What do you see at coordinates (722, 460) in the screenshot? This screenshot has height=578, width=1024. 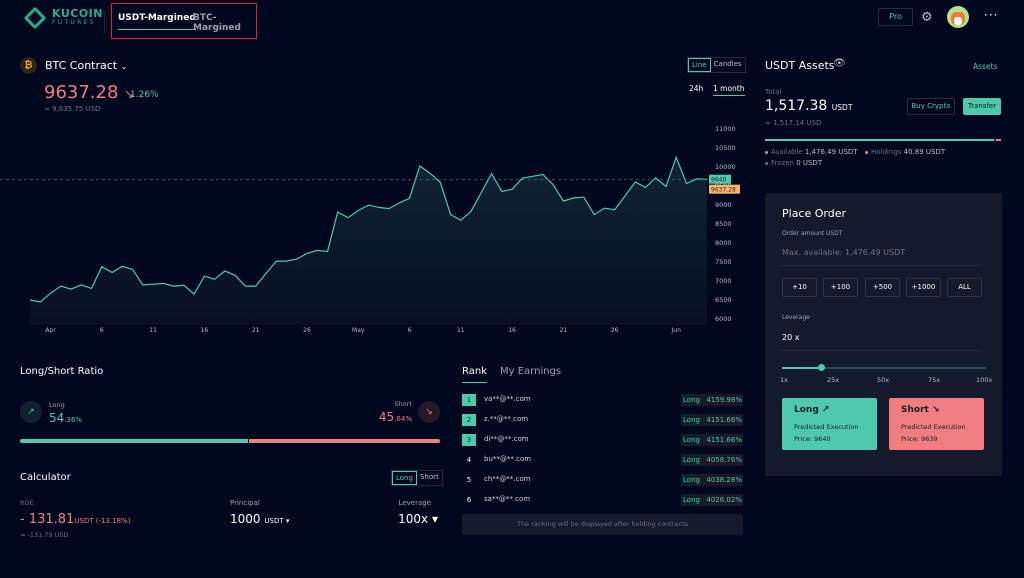 I see `rank-earnings: 4058.76%` at bounding box center [722, 460].